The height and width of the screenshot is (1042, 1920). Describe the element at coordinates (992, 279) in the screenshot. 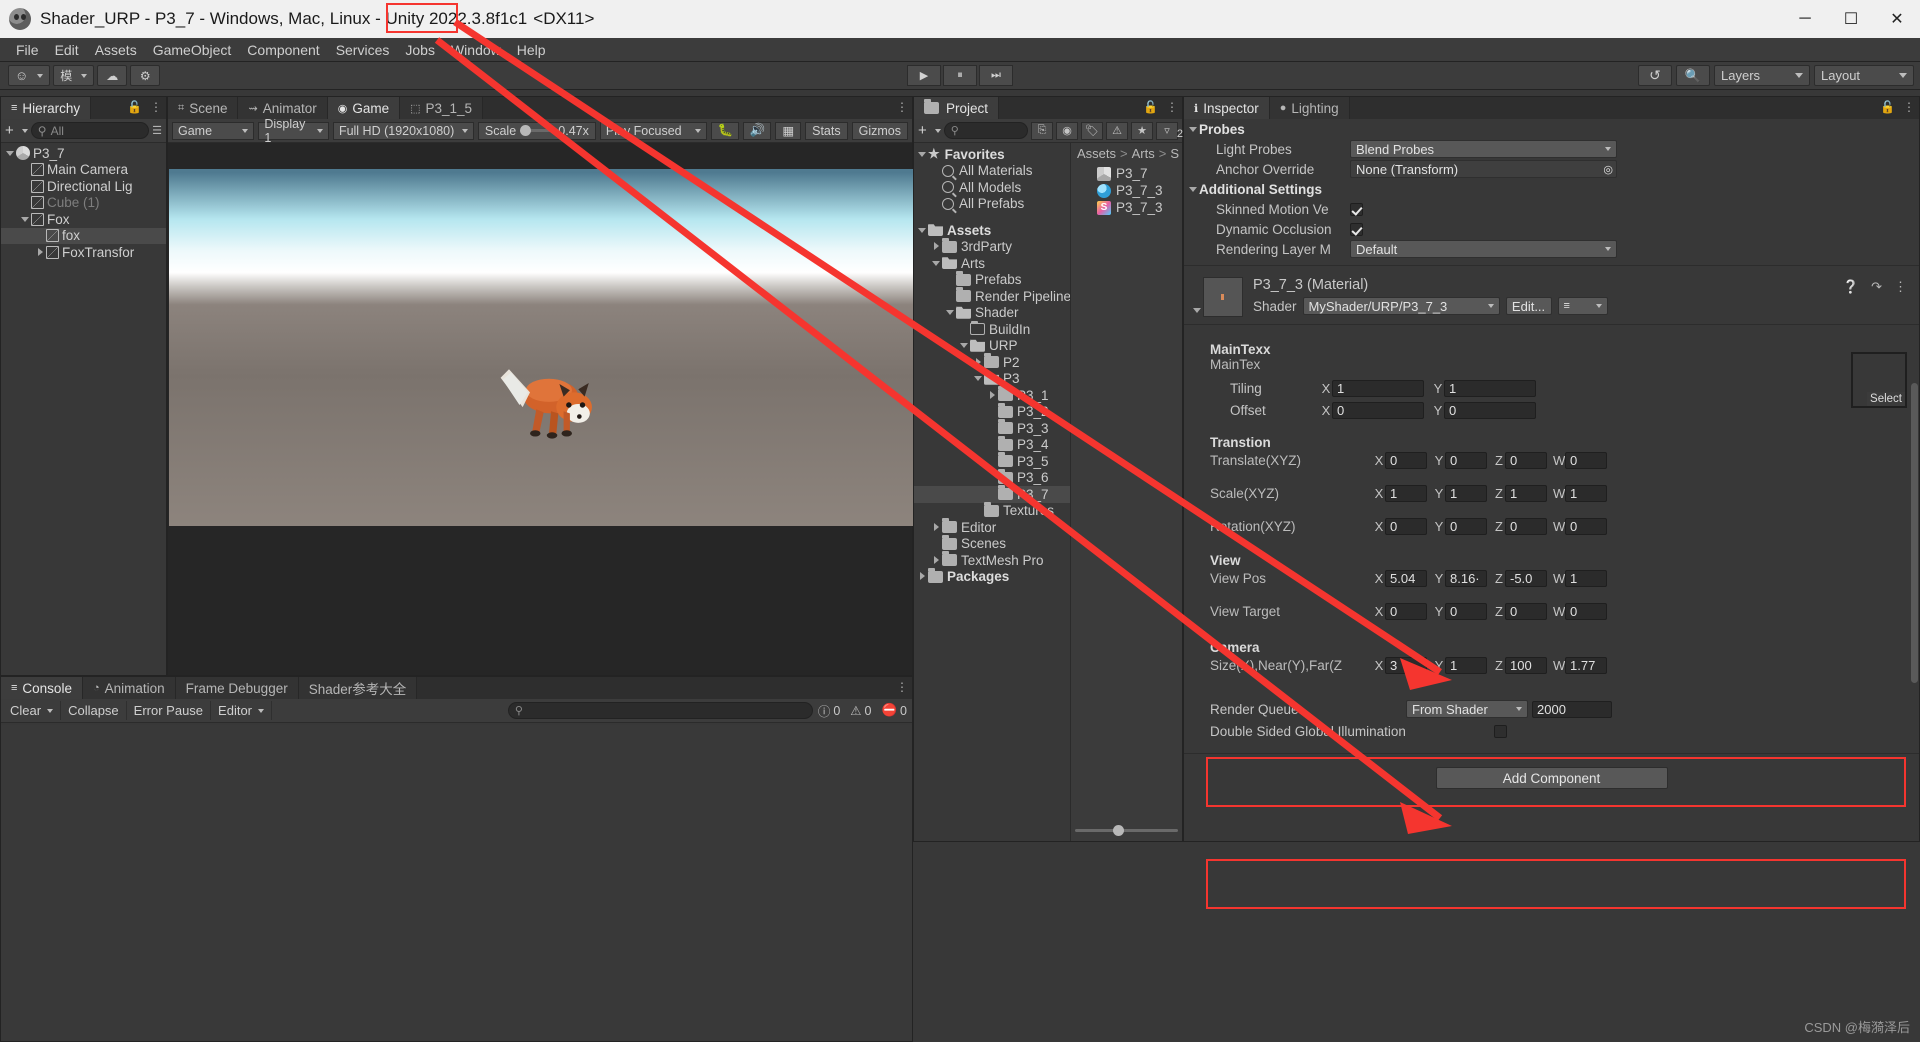

I see `project-tree-item-prefabs: Prefabs` at that location.